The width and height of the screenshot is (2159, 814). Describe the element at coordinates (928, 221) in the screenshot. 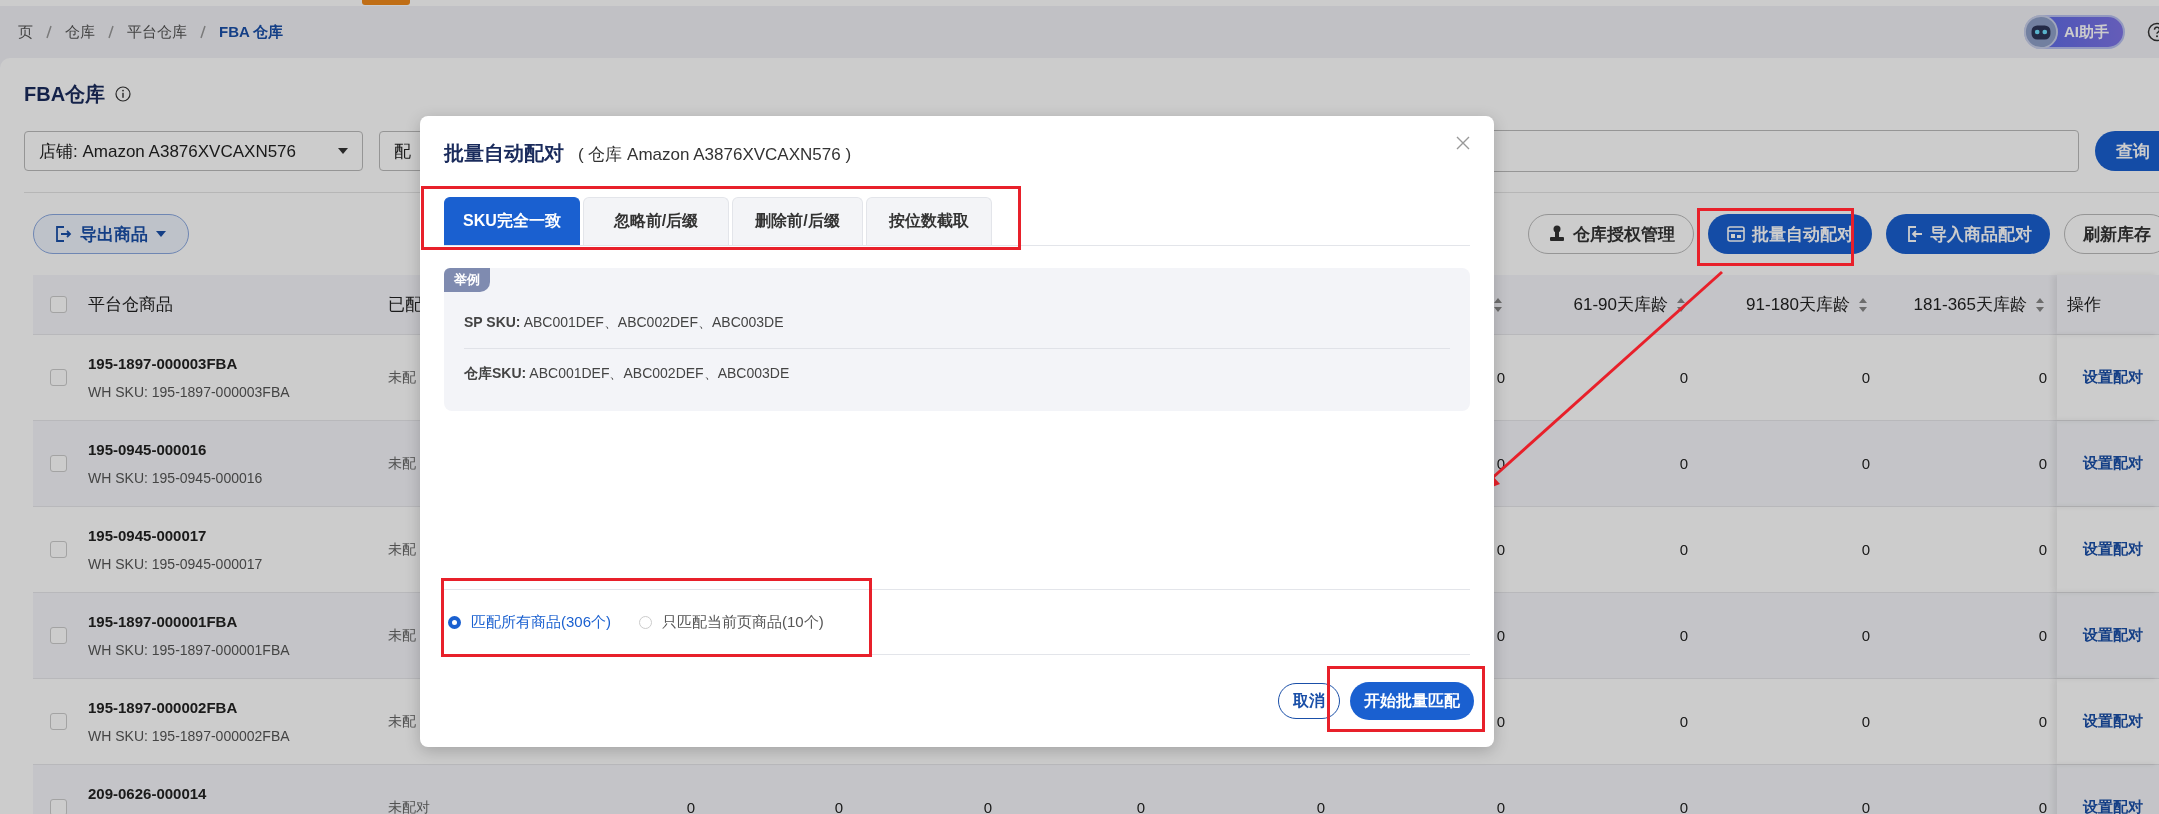

I see `tab: 按位数截取` at that location.